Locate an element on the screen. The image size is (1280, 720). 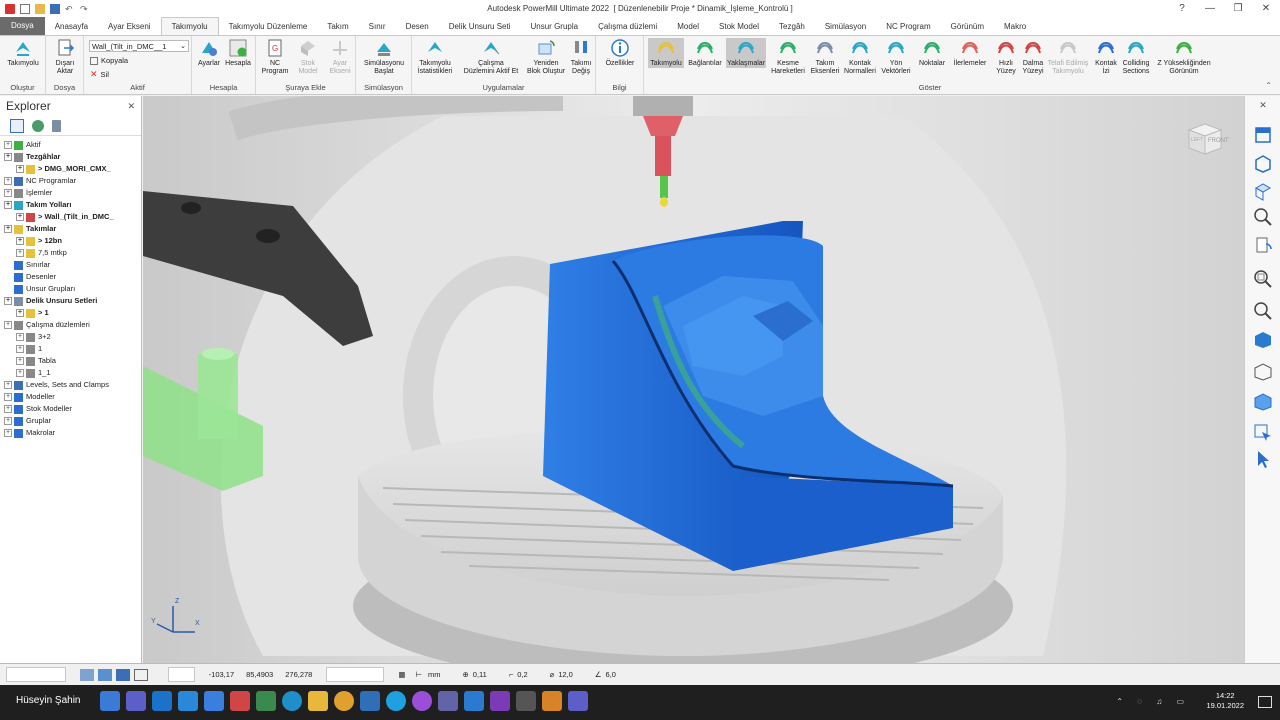
redo-icon: ↷ is located at coordinates (85, 9).